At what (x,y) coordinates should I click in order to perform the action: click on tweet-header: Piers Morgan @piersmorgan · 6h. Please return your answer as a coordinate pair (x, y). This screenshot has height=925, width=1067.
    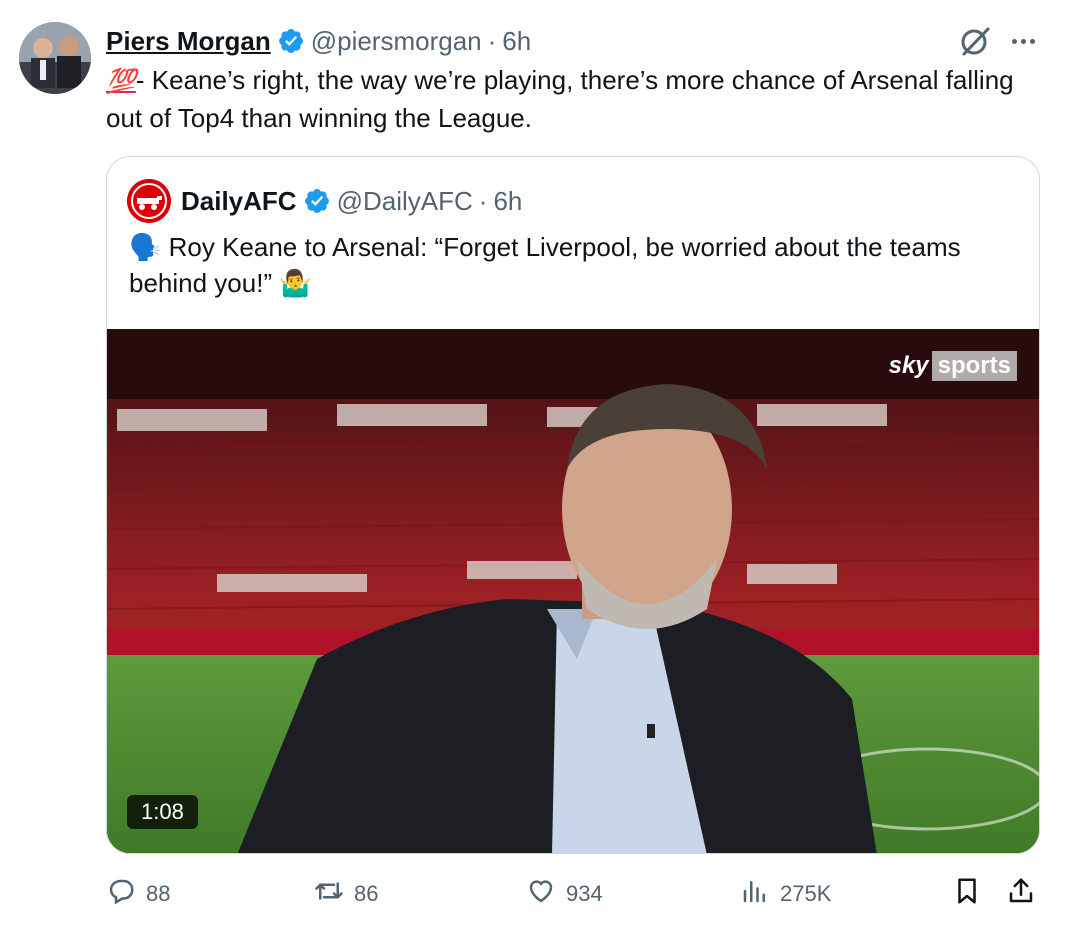
    Looking at the image, I should click on (318, 41).